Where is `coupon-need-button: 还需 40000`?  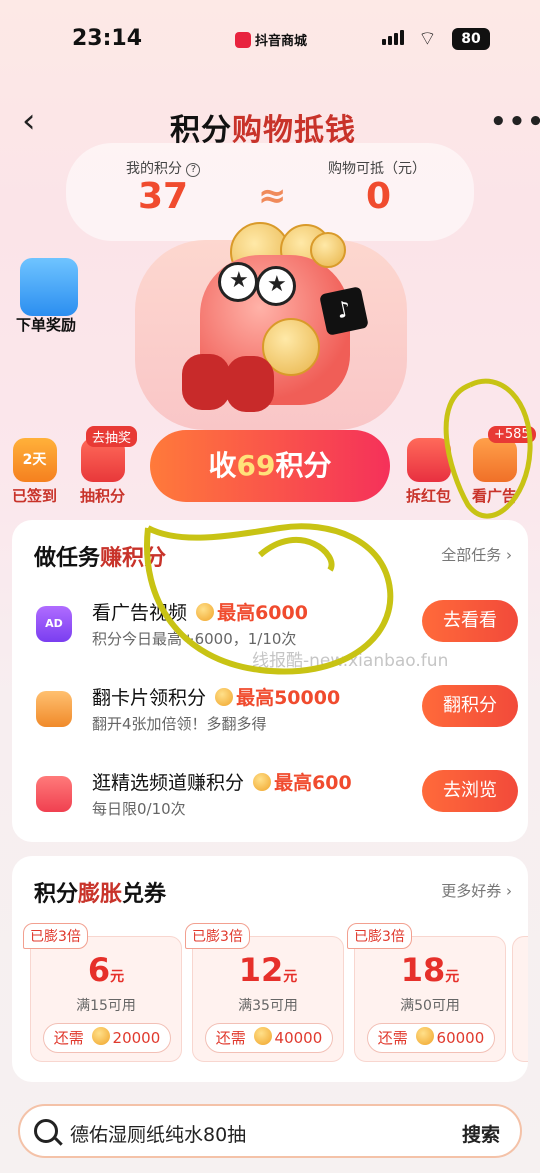 coupon-need-button: 还需 40000 is located at coordinates (269, 1038).